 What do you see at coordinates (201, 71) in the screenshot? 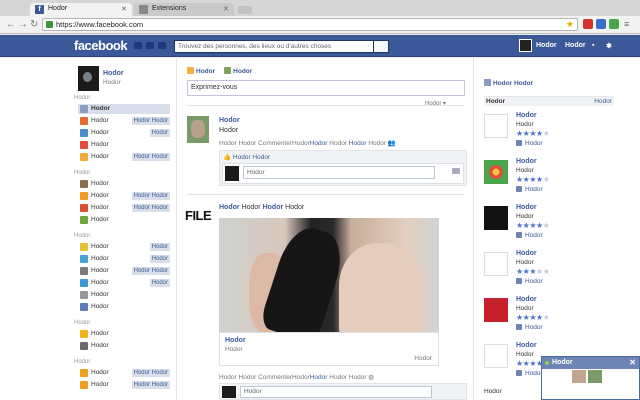
I see `tab-status: Hodor` at bounding box center [201, 71].